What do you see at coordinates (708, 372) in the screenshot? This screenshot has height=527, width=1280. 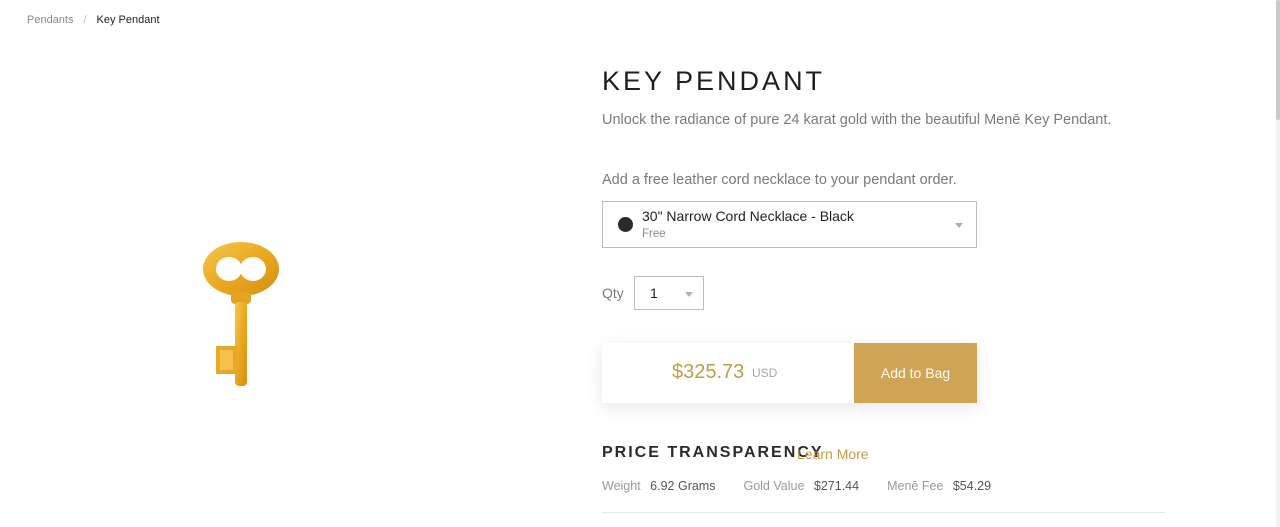 I see `product-price: $325.73` at bounding box center [708, 372].